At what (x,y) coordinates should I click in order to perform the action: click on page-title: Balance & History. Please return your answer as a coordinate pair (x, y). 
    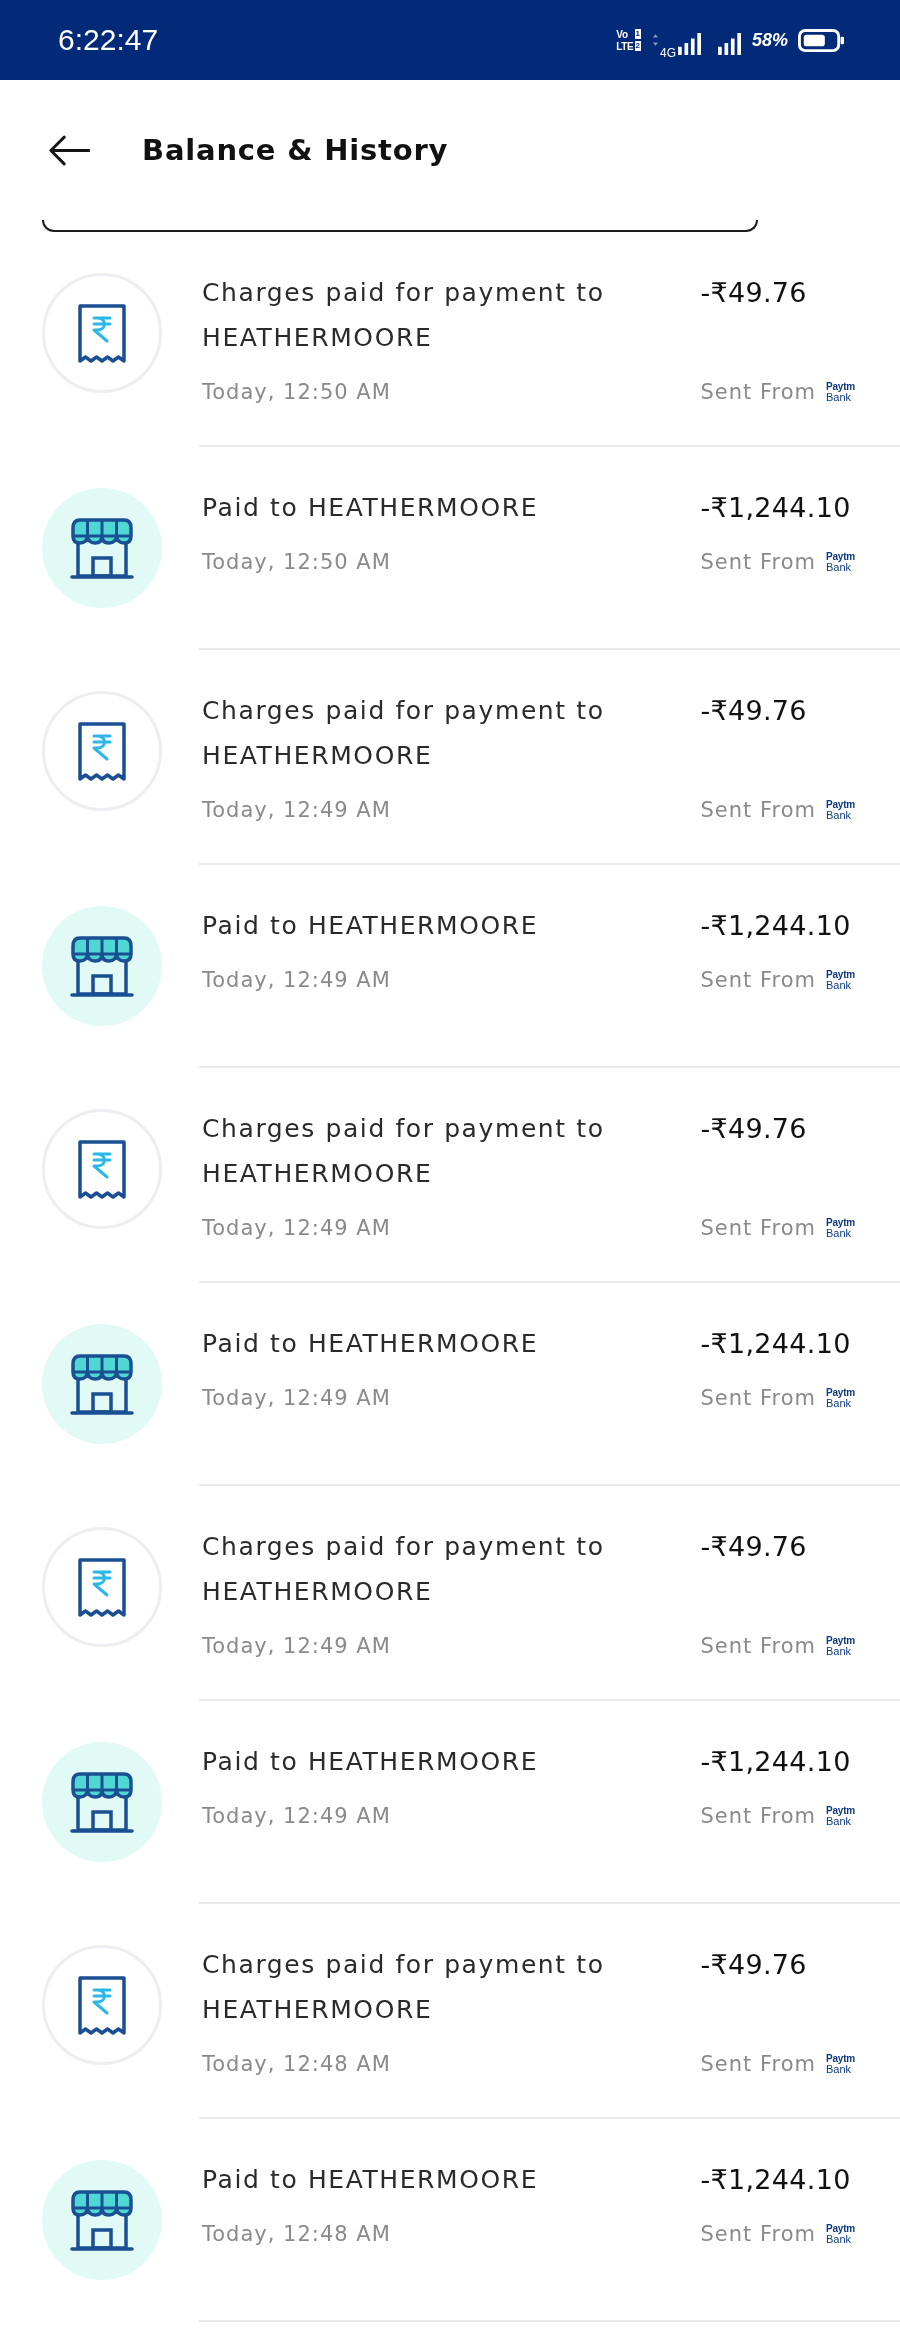
    Looking at the image, I should click on (295, 150).